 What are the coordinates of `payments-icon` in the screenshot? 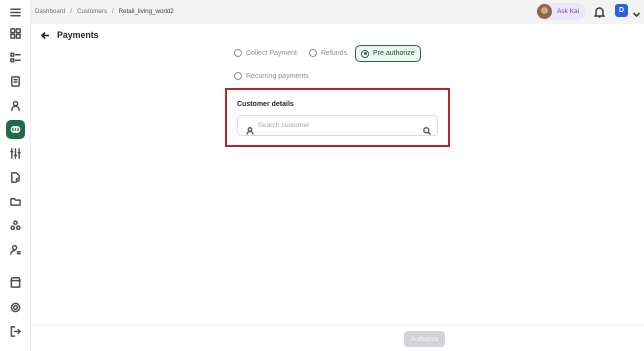 It's located at (15, 129).